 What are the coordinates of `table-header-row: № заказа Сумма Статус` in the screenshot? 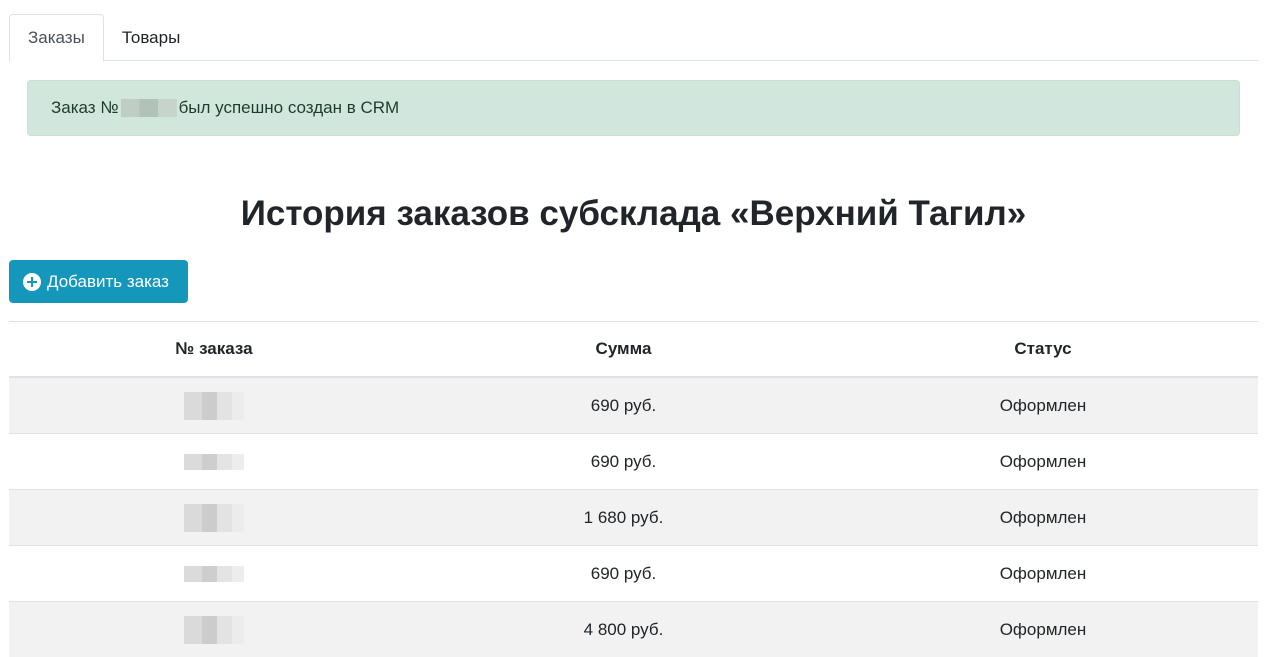 It's located at (633, 350).